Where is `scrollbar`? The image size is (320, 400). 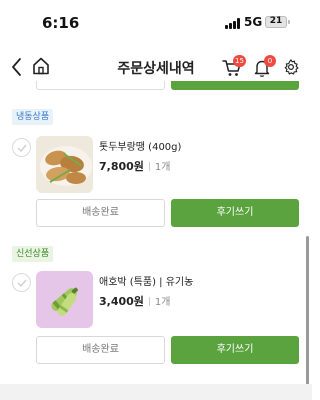
scrollbar is located at coordinates (307, 318).